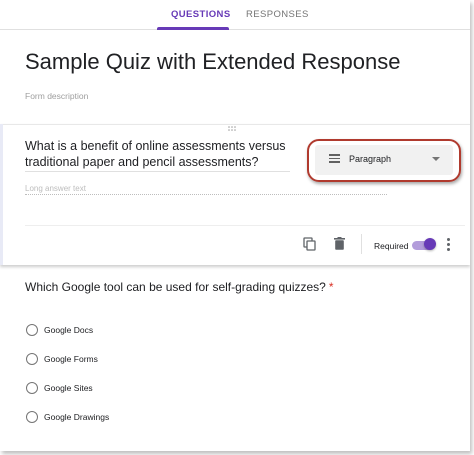 This screenshot has width=474, height=455. What do you see at coordinates (331, 287) in the screenshot?
I see `required-asterisk: *` at bounding box center [331, 287].